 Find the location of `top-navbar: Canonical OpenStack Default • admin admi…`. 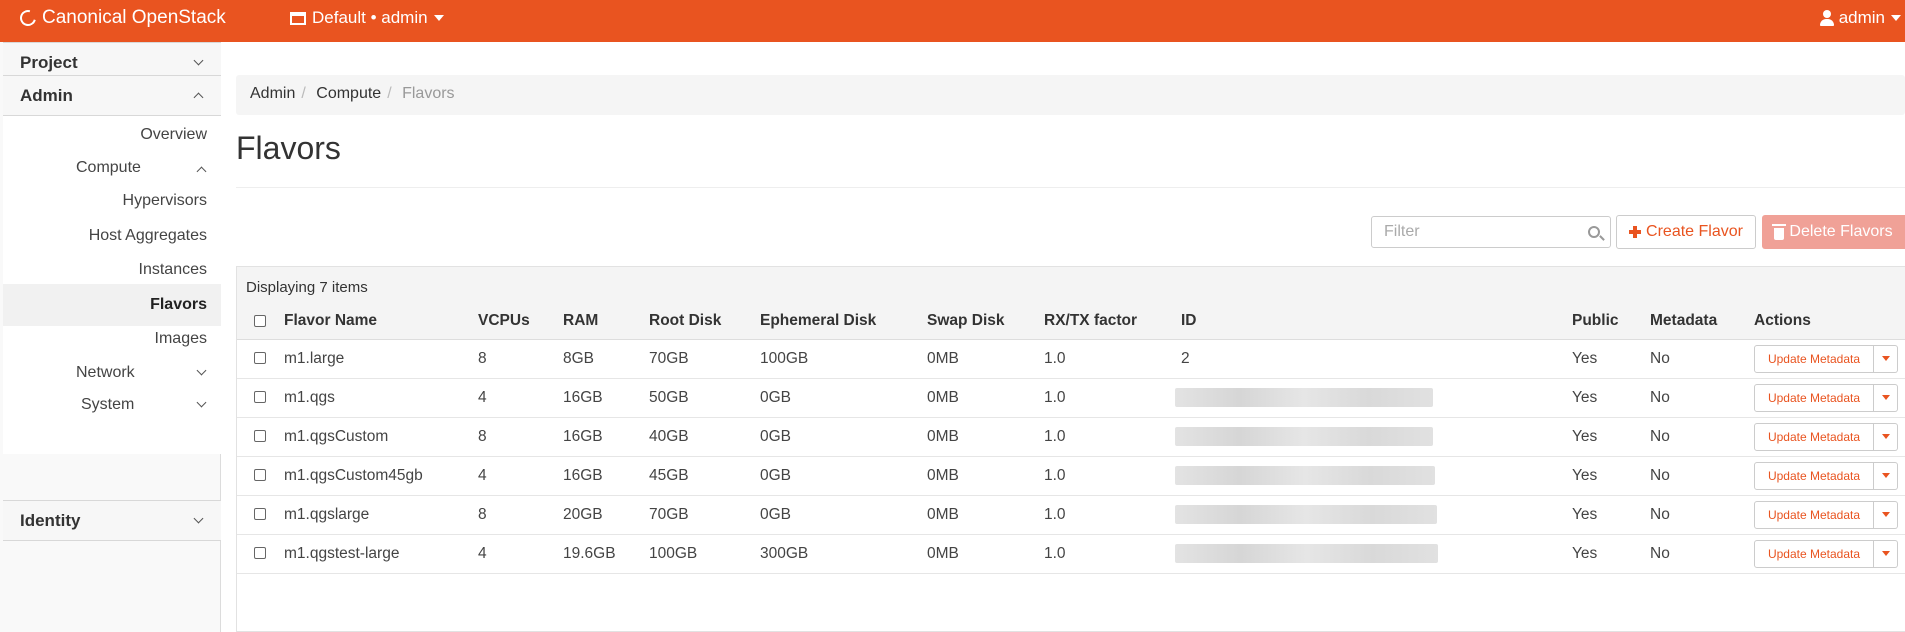

top-navbar: Canonical OpenStack Default • admin admi… is located at coordinates (952, 21).